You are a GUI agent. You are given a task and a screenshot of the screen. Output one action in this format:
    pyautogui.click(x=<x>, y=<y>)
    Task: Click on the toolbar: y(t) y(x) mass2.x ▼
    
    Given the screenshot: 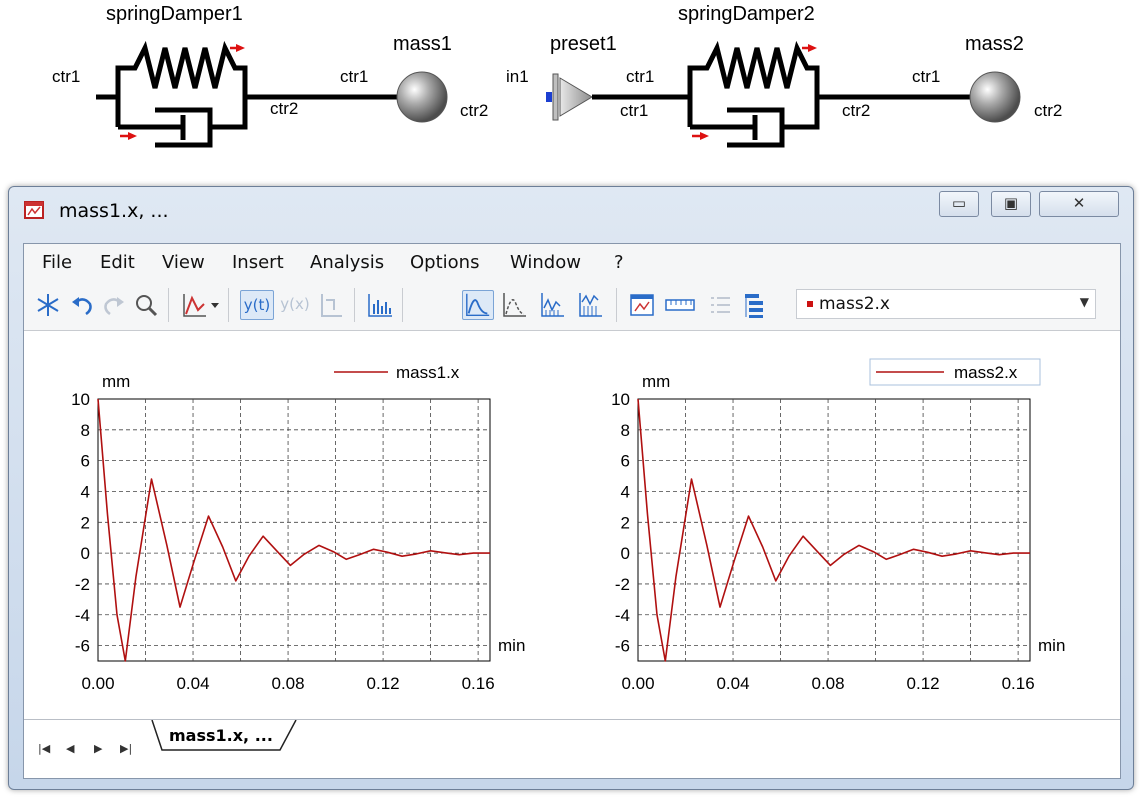 What is the action you would take?
    pyautogui.click(x=572, y=305)
    